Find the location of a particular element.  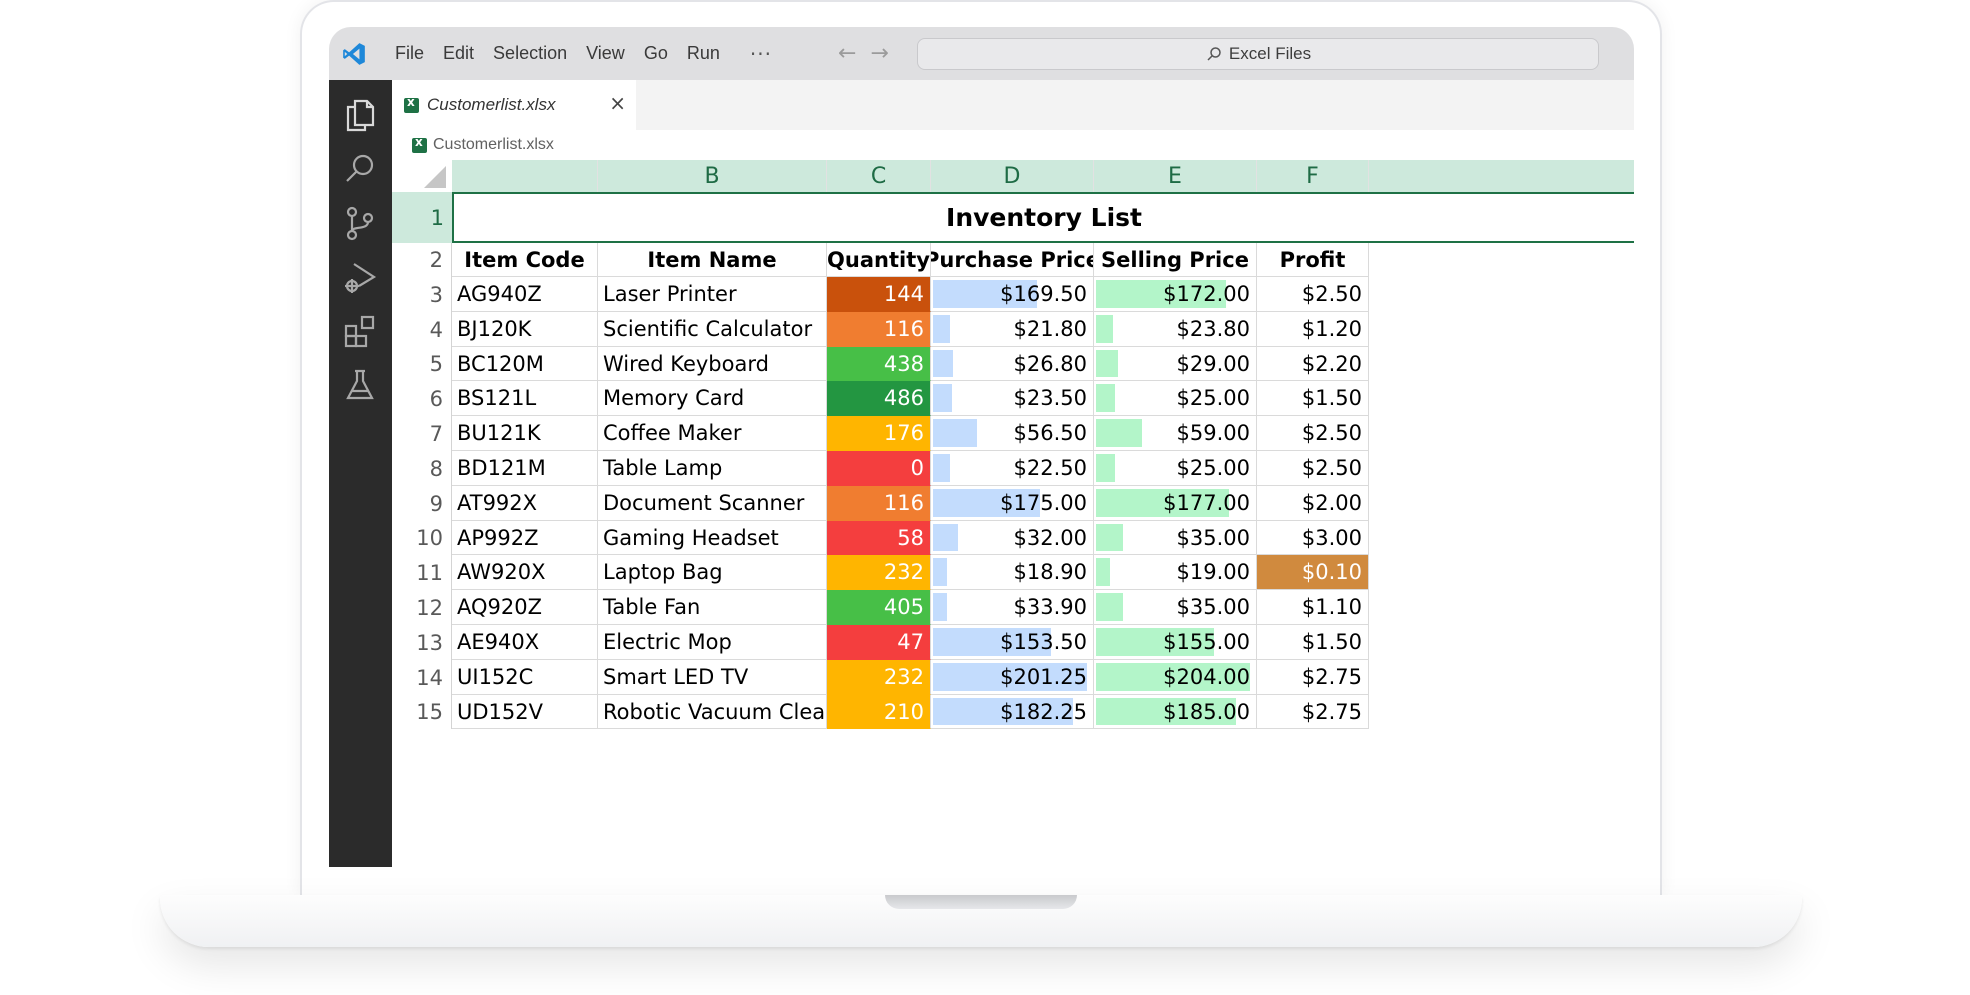

row-header: 10 is located at coordinates (422, 538).